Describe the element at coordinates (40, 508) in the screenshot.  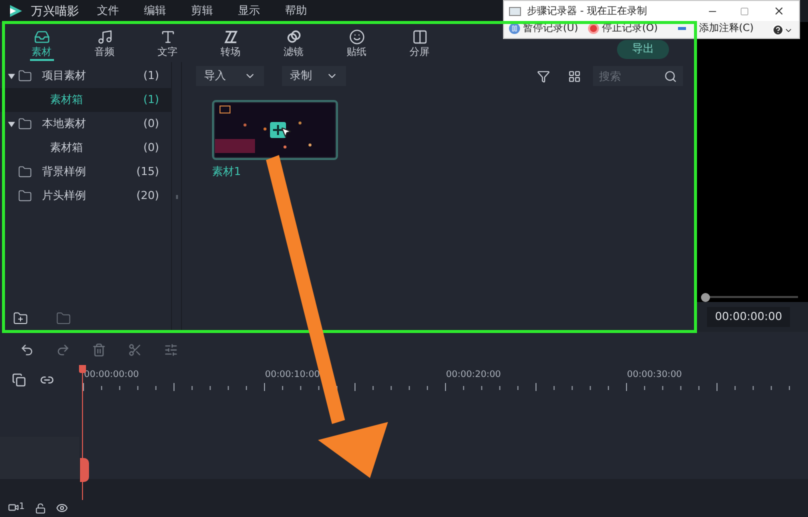
I see `lock-icon` at that location.